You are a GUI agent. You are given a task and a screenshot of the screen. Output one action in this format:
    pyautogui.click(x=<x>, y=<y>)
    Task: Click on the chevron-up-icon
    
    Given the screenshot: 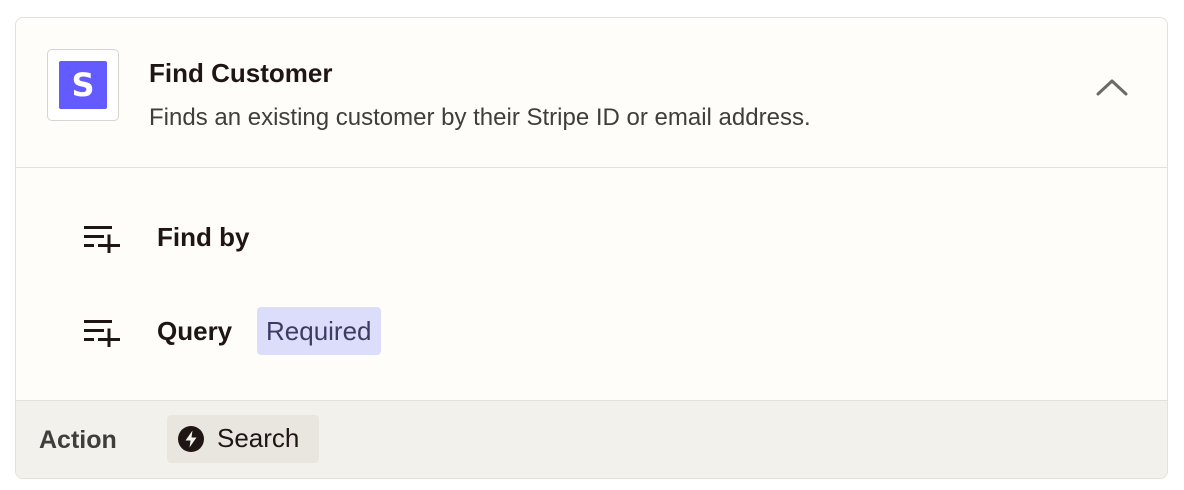 What is the action you would take?
    pyautogui.click(x=1112, y=87)
    